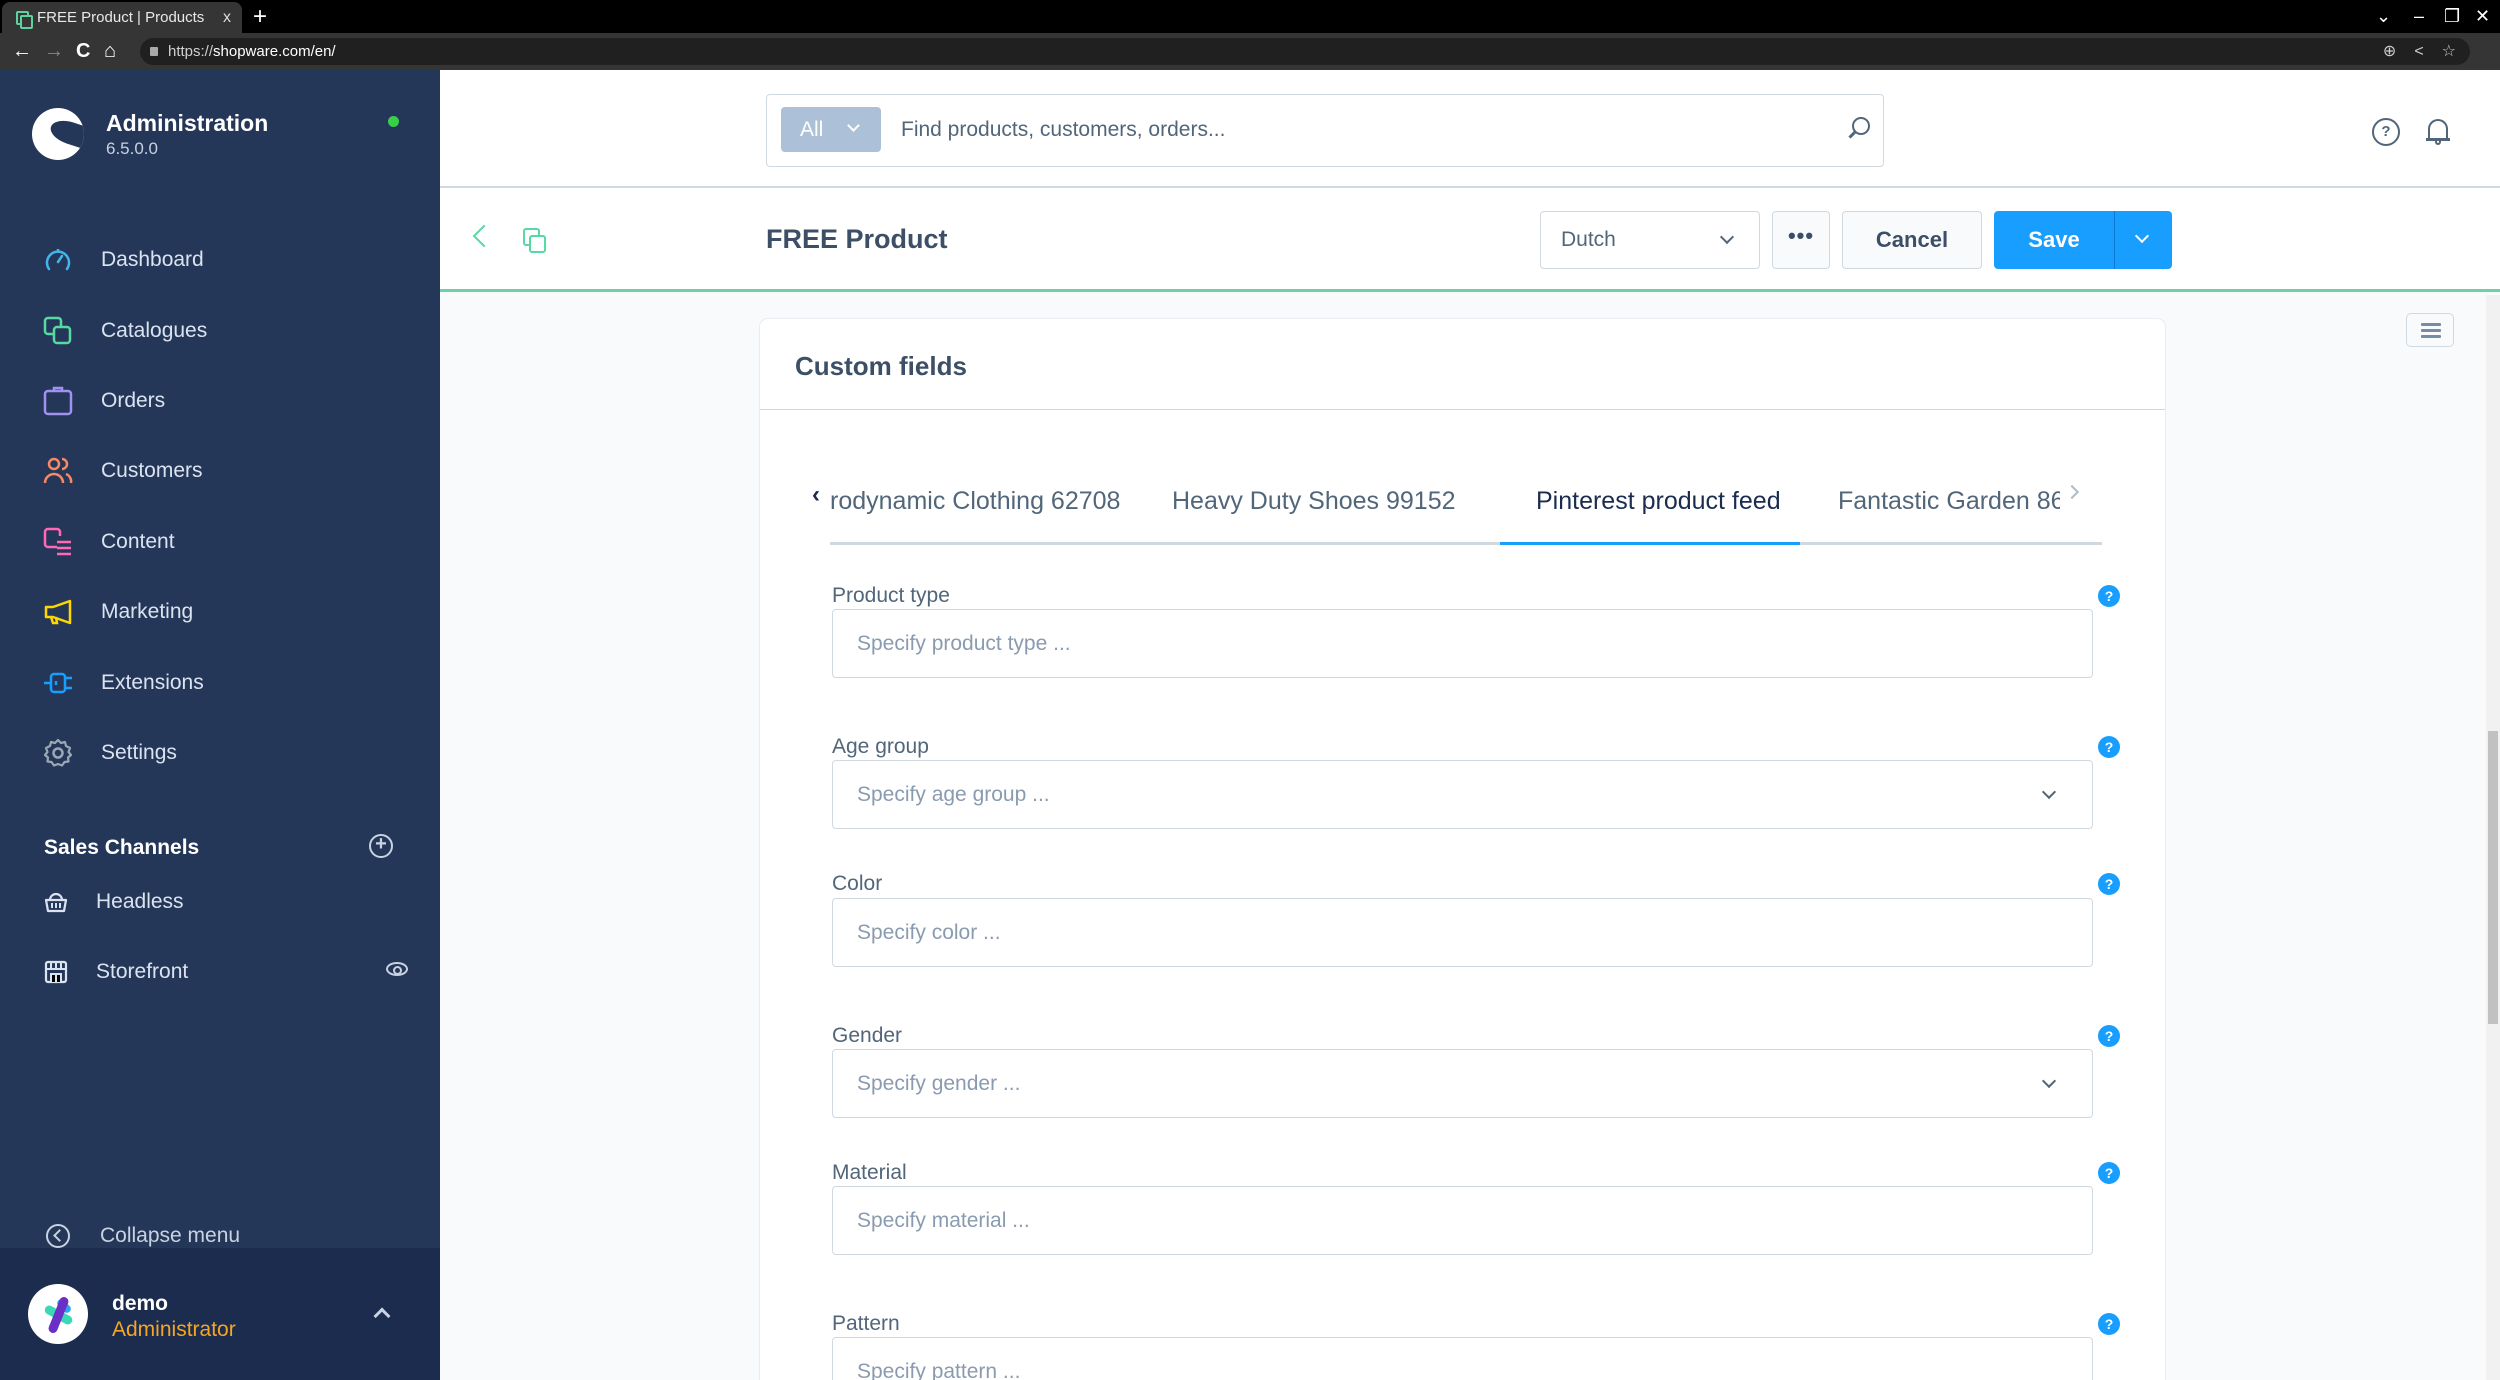 The height and width of the screenshot is (1380, 2500). I want to click on field-label-product-type: Product type, so click(891, 595).